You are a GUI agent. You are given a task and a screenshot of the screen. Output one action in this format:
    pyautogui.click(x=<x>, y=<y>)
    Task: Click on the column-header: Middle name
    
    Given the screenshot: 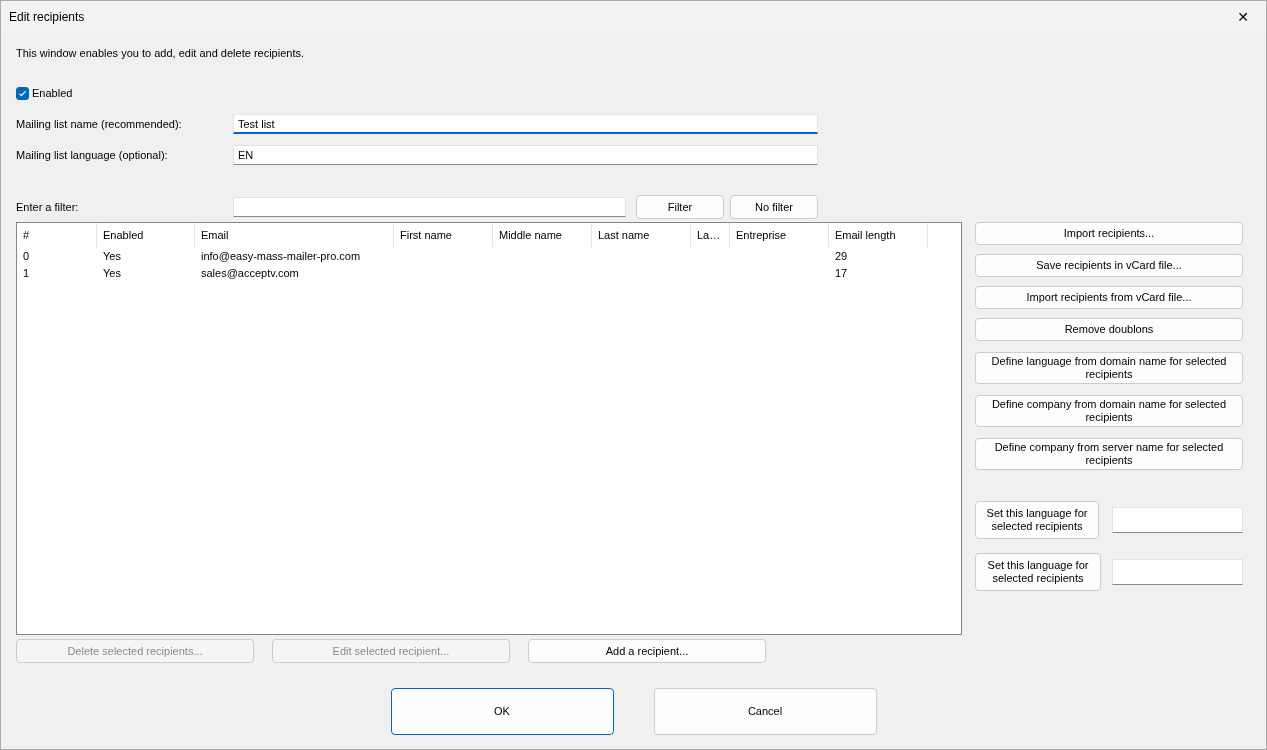 What is the action you would take?
    pyautogui.click(x=542, y=235)
    